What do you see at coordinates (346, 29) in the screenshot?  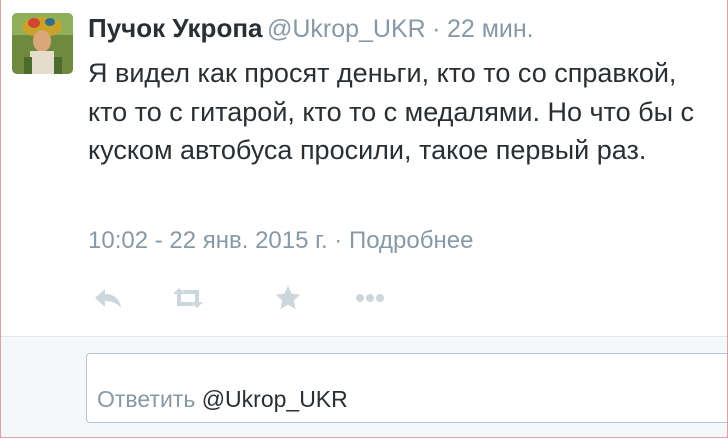 I see `screen-name: @Ukrop_UKR` at bounding box center [346, 29].